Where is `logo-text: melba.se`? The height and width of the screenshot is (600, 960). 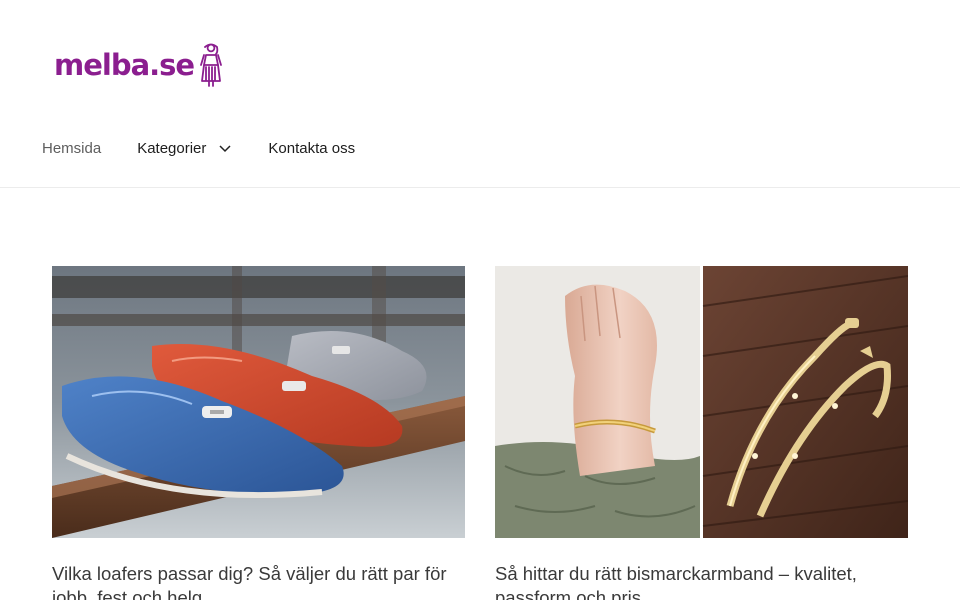
logo-text: melba.se is located at coordinates (124, 65).